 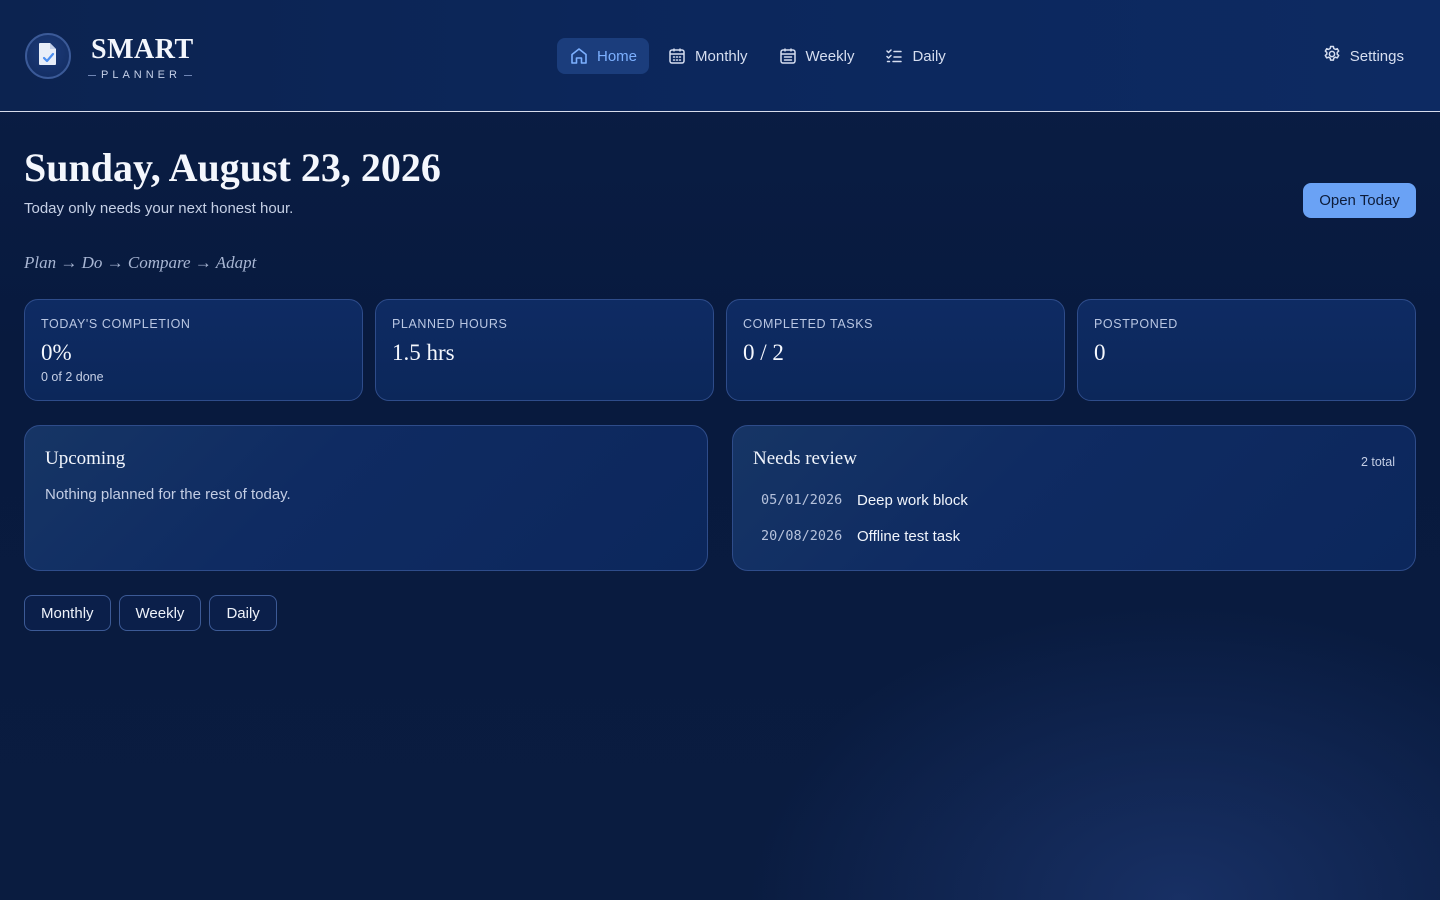 I want to click on settings-label: Settings, so click(x=1376, y=56).